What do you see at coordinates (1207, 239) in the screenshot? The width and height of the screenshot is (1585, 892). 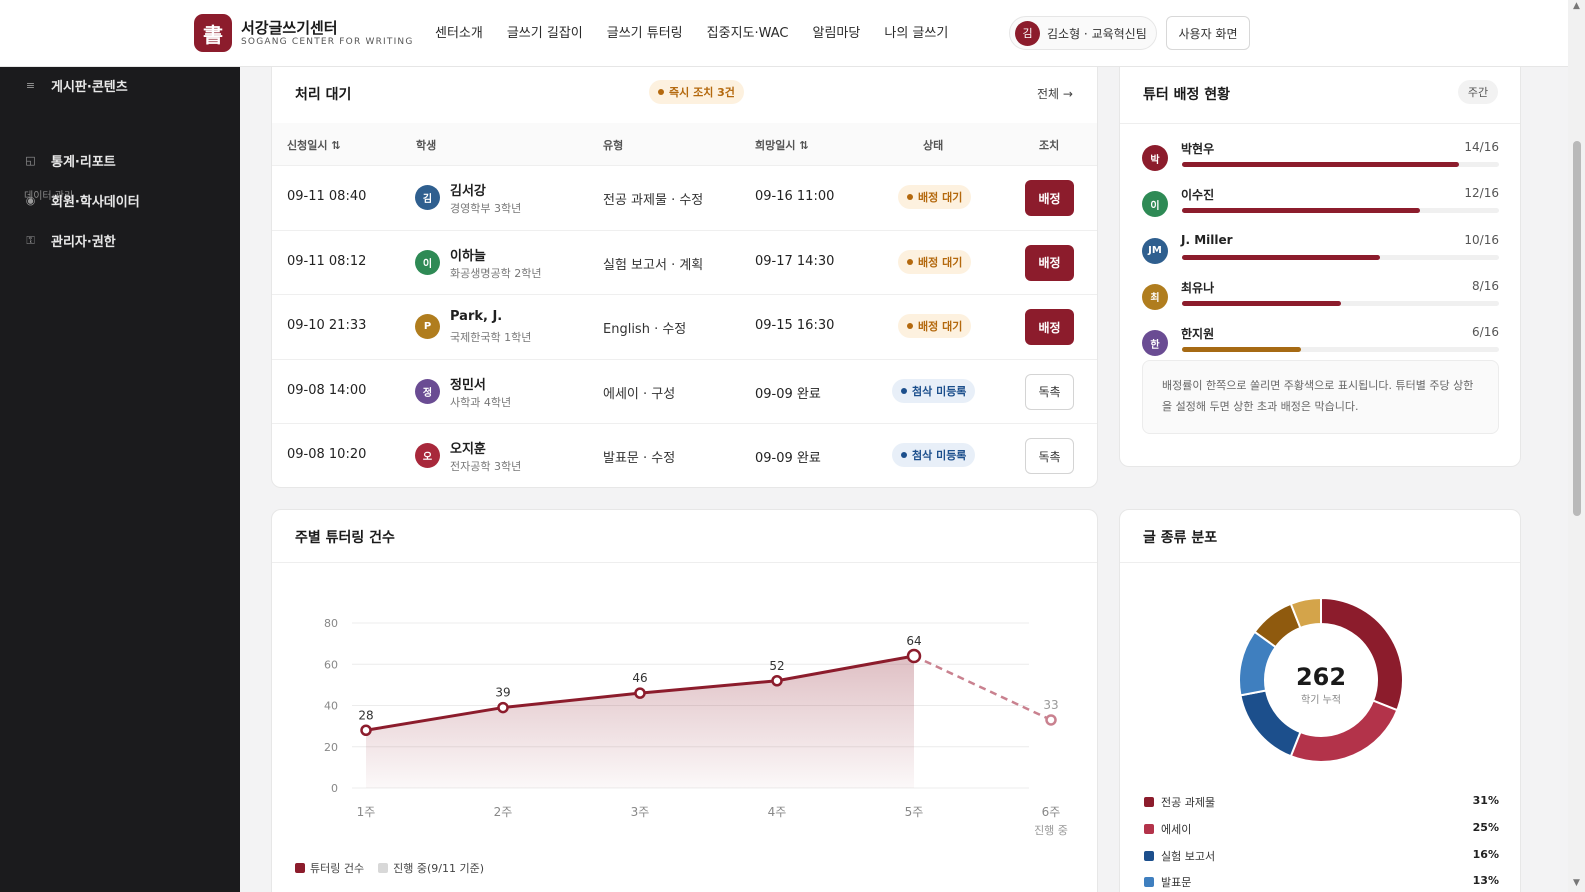 I see `tutor-name: J. Miller` at bounding box center [1207, 239].